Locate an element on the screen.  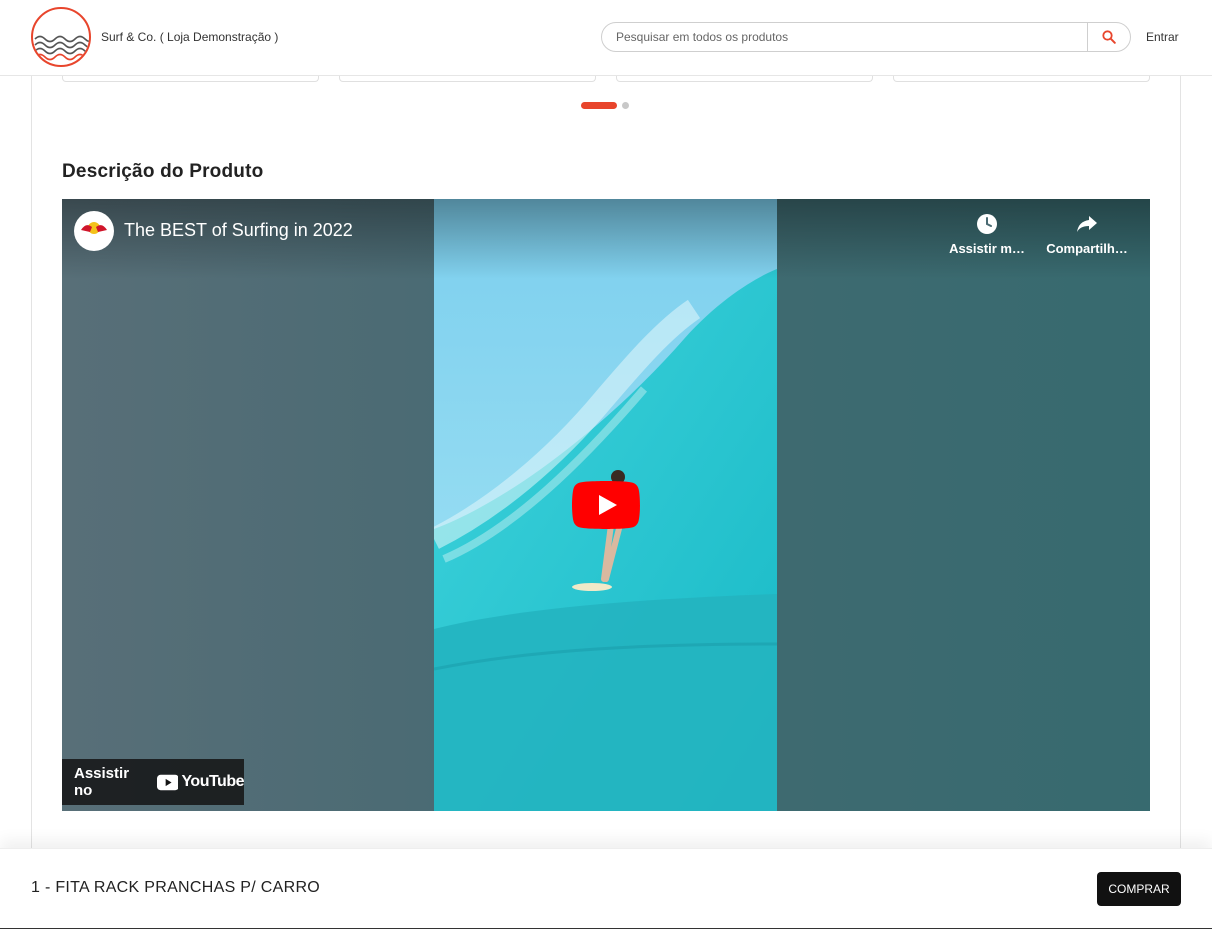
site-header: Surf & Co. ( Loja Demonstração ) Entrar is located at coordinates (606, 38).